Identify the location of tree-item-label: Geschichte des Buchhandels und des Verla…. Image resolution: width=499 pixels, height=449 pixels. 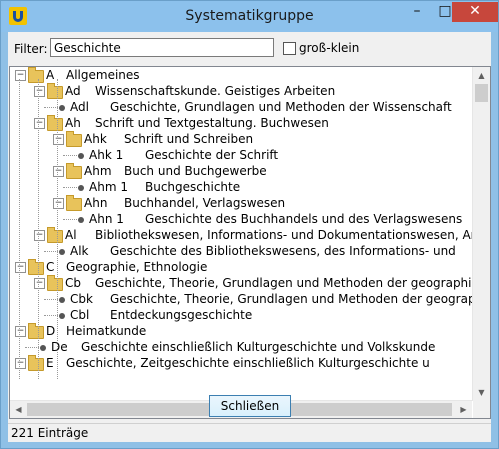
(304, 219).